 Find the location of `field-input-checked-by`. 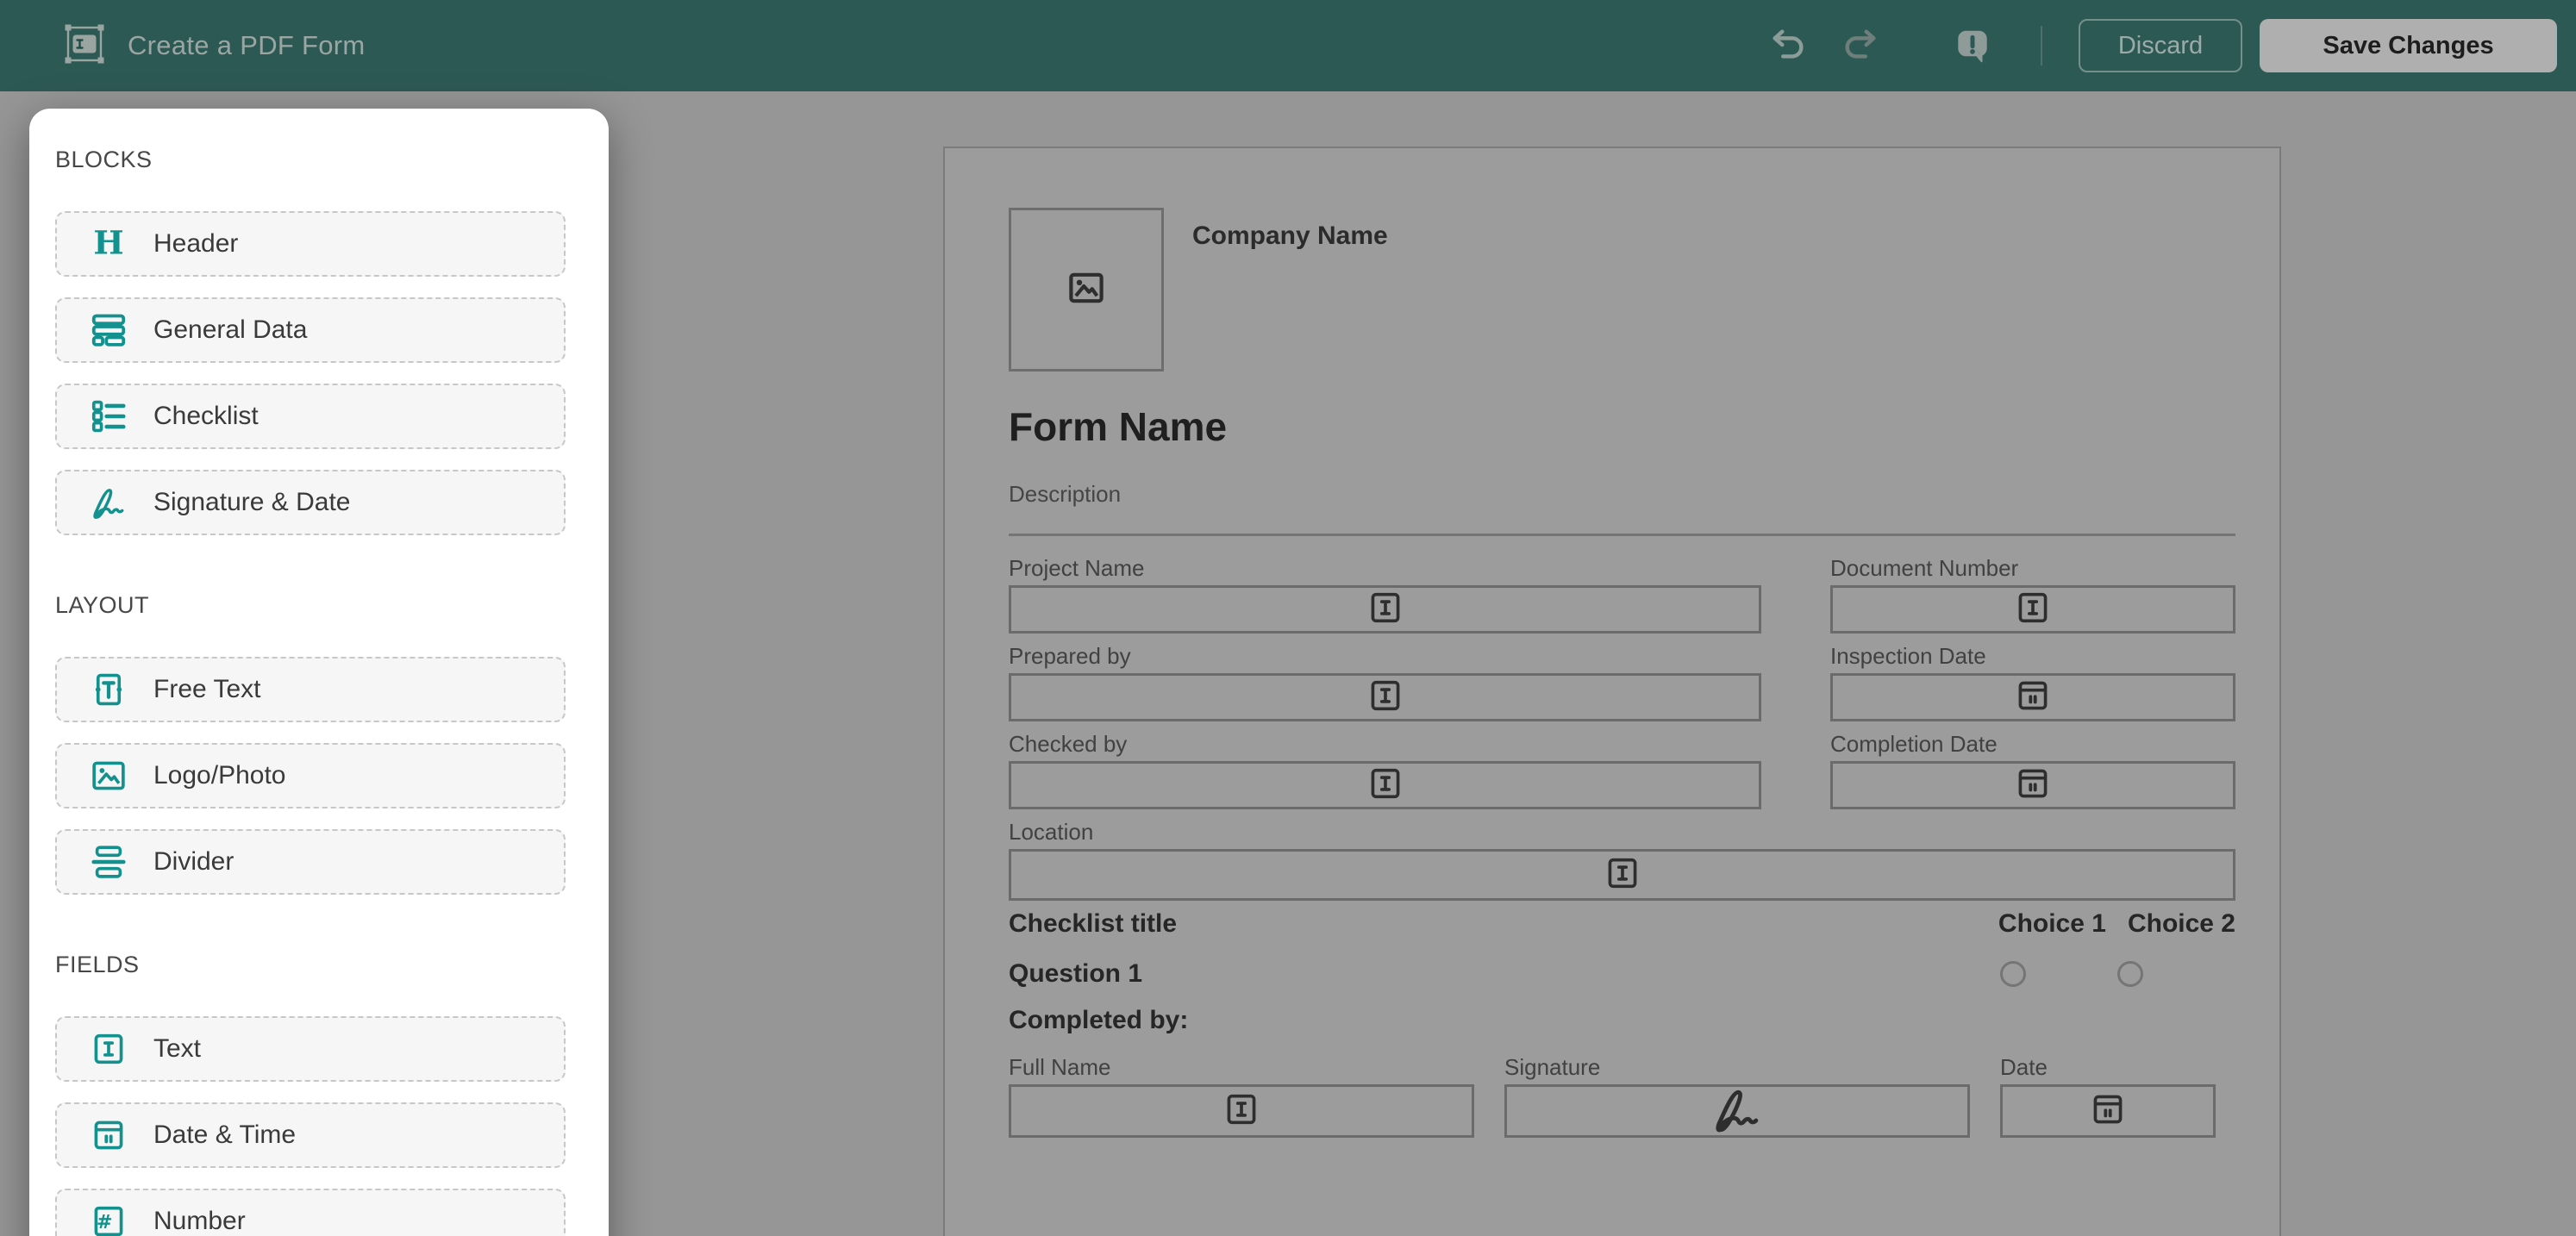

field-input-checked-by is located at coordinates (1385, 785).